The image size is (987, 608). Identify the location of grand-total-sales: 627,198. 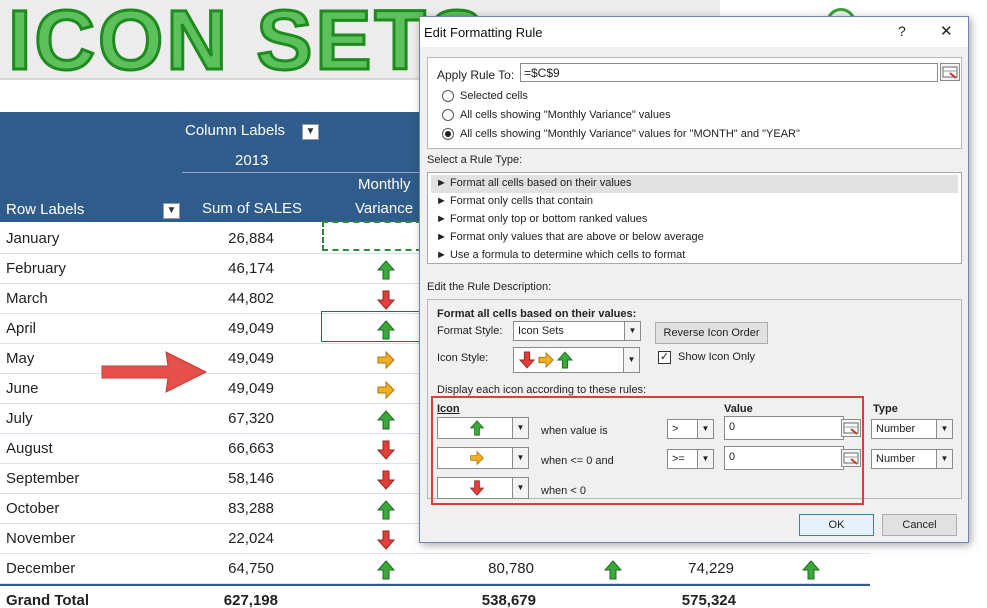
(250, 600).